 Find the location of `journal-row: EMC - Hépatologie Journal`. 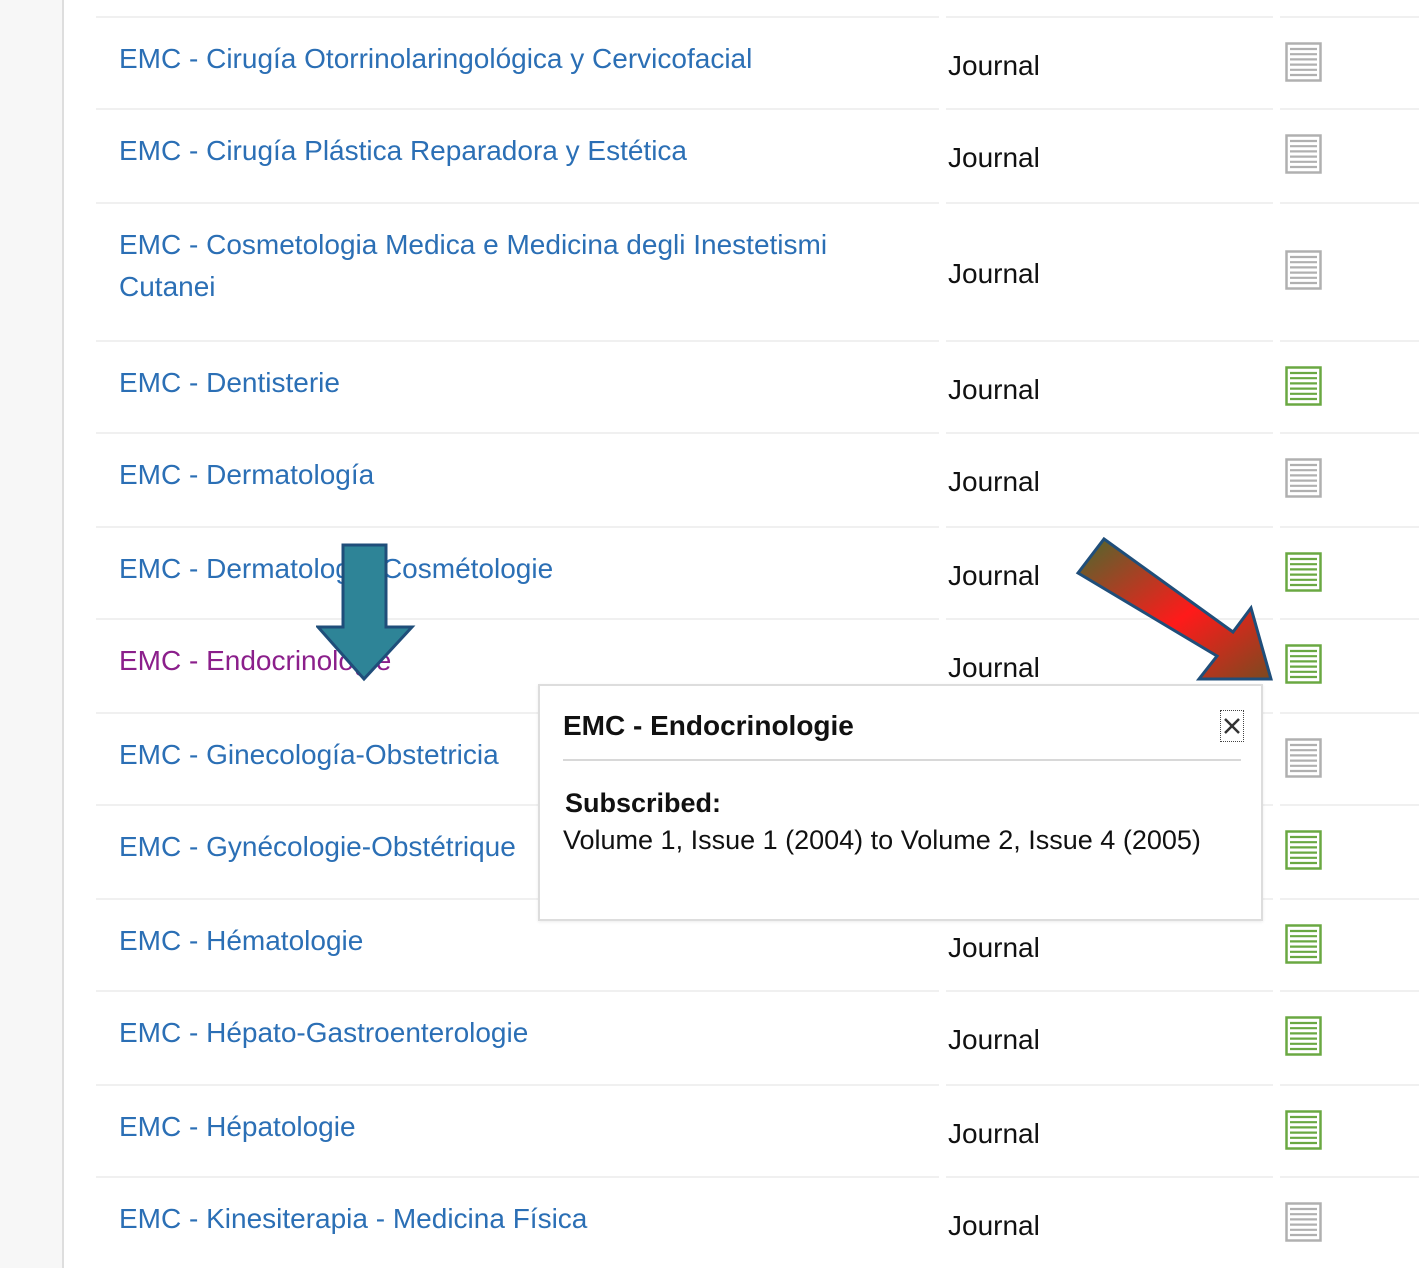

journal-row: EMC - Hépatologie Journal is located at coordinates (757, 1130).